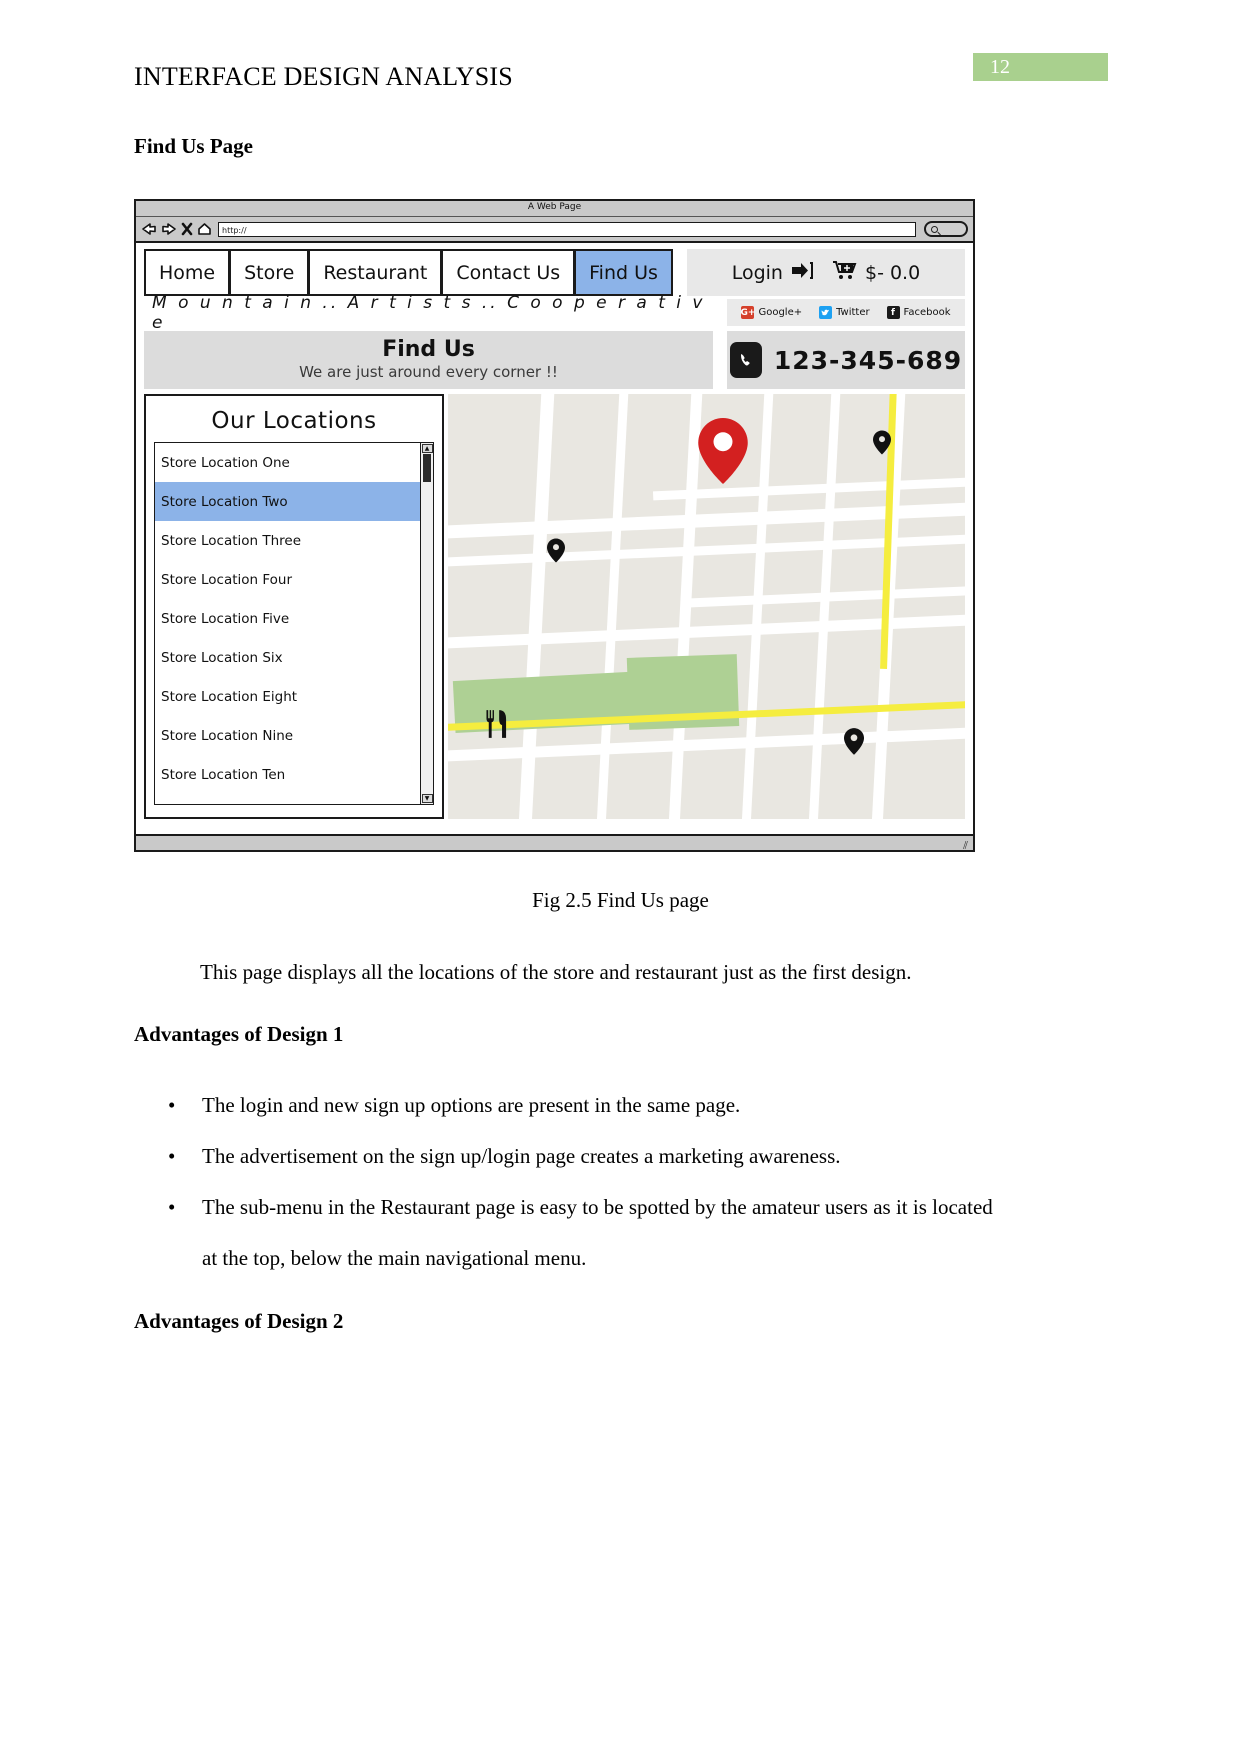 The width and height of the screenshot is (1241, 1754). Describe the element at coordinates (893, 312) in the screenshot. I see `facebook-icon: f` at that location.